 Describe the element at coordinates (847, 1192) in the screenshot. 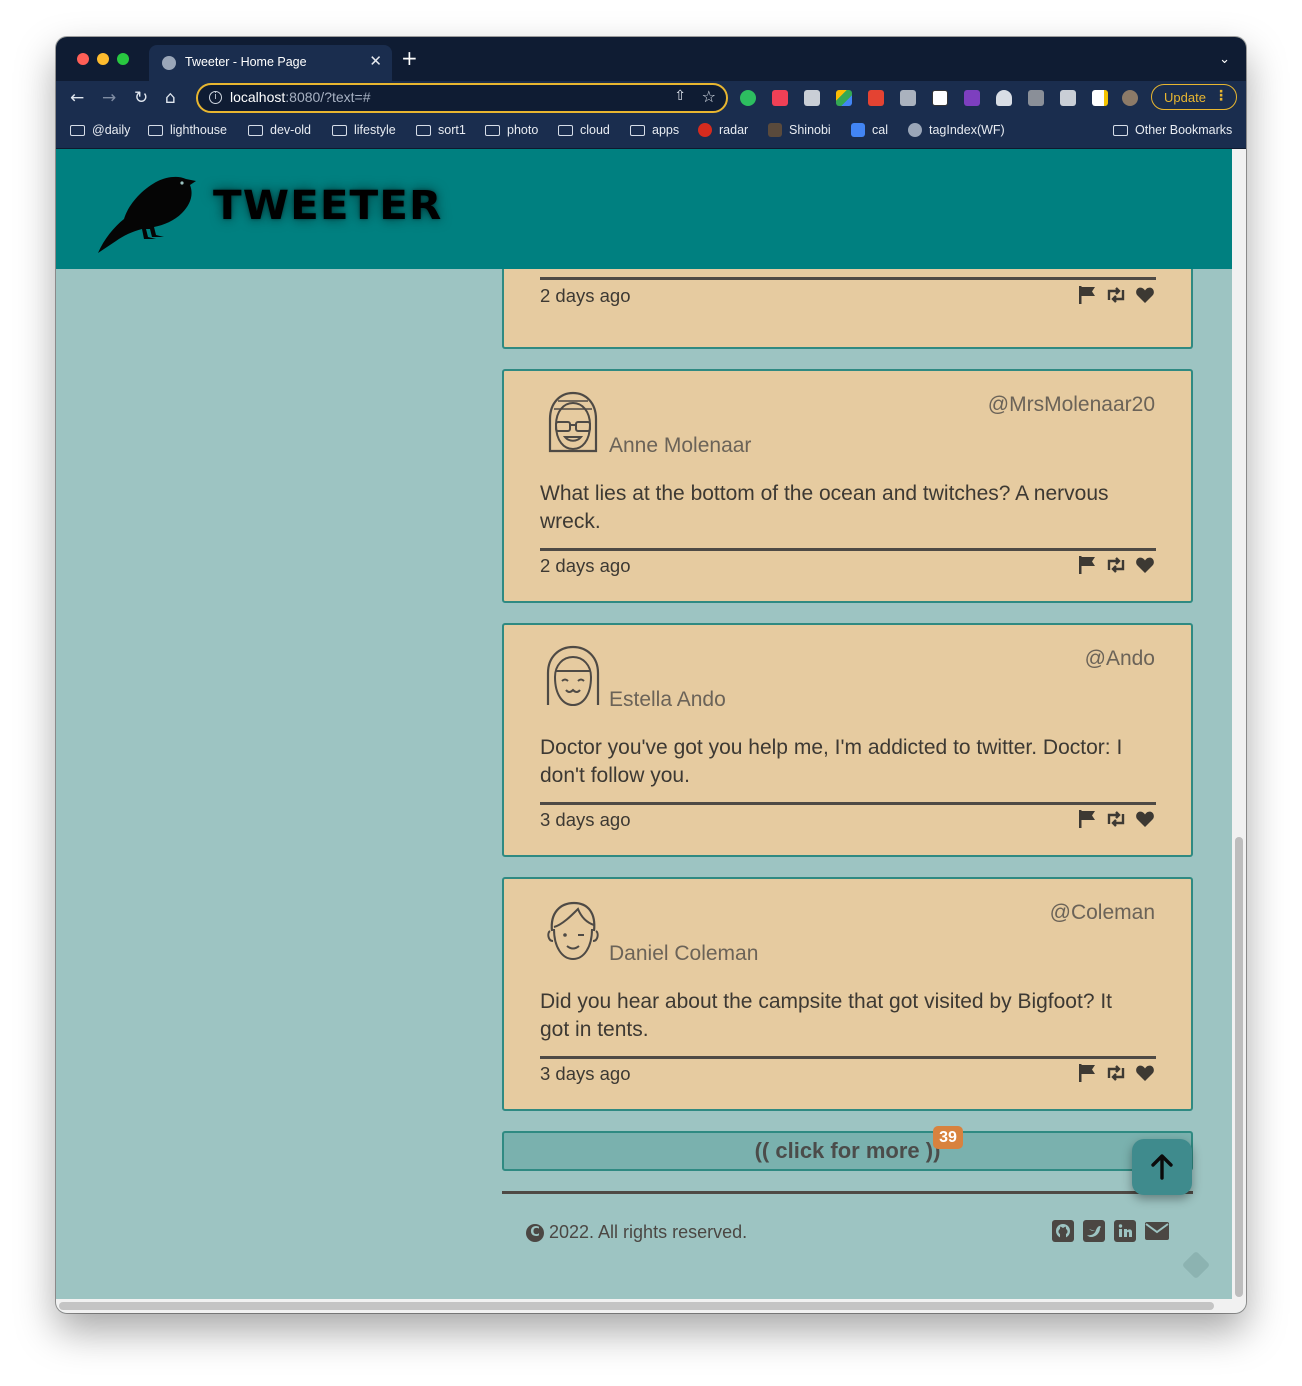

I see `footer-divider` at that location.